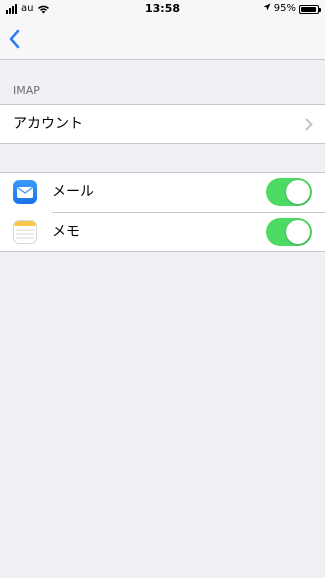 The width and height of the screenshot is (325, 578). Describe the element at coordinates (162, 10) in the screenshot. I see `status-bar: au 13:58 95%` at that location.